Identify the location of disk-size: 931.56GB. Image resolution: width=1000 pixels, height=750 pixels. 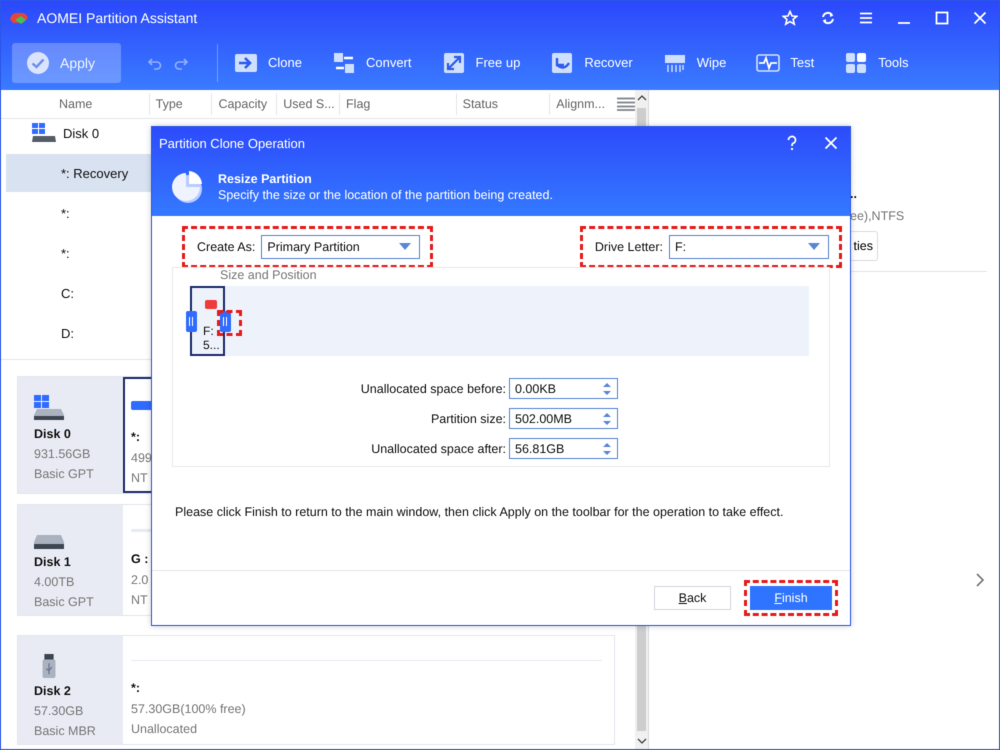
(63, 454).